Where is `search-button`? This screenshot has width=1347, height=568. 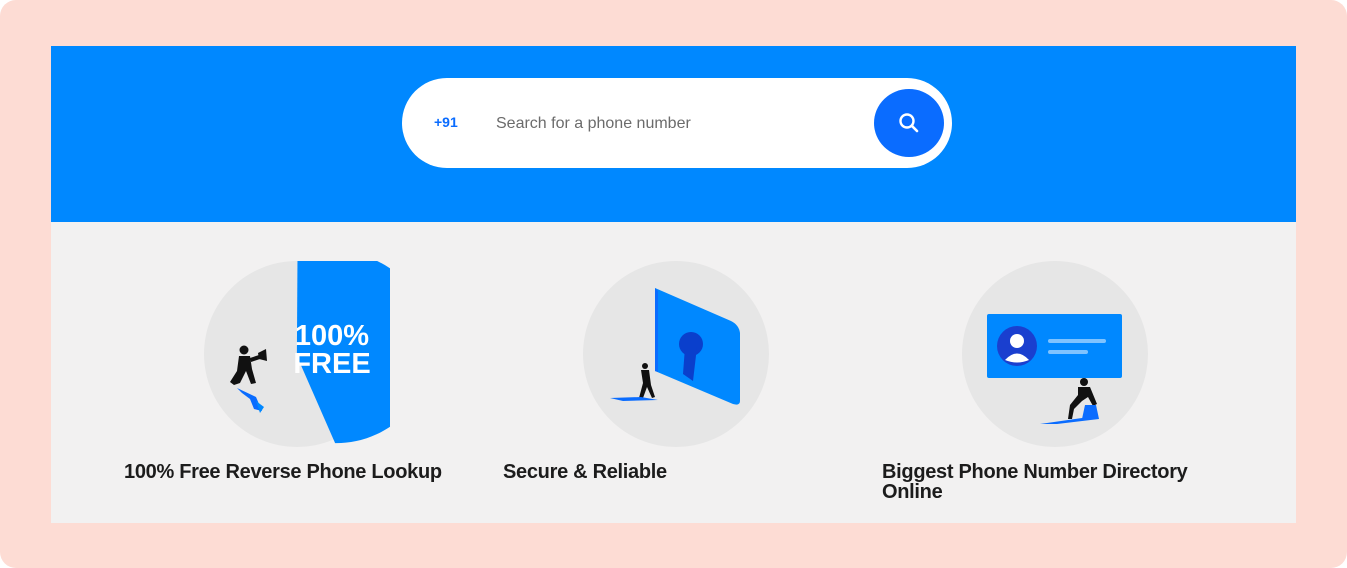
search-button is located at coordinates (909, 123).